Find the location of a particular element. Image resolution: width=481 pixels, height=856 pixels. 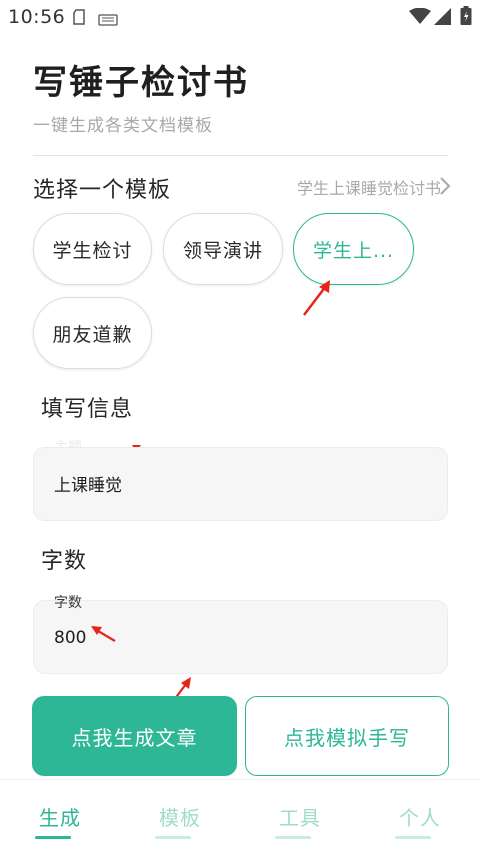

template-chip-leader-speech: 领导演讲 is located at coordinates (223, 249).